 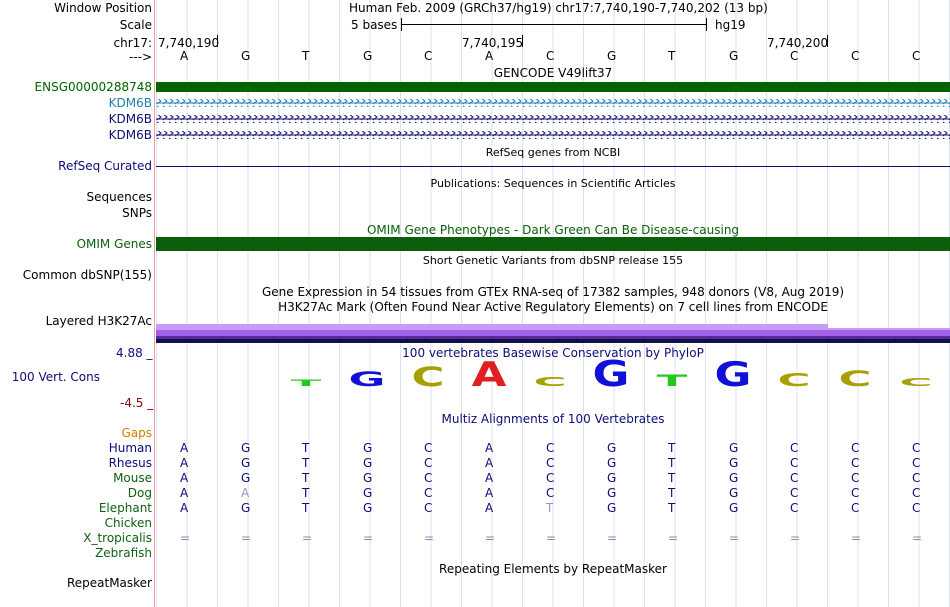 I want to click on base-letter: A, so click(x=184, y=56).